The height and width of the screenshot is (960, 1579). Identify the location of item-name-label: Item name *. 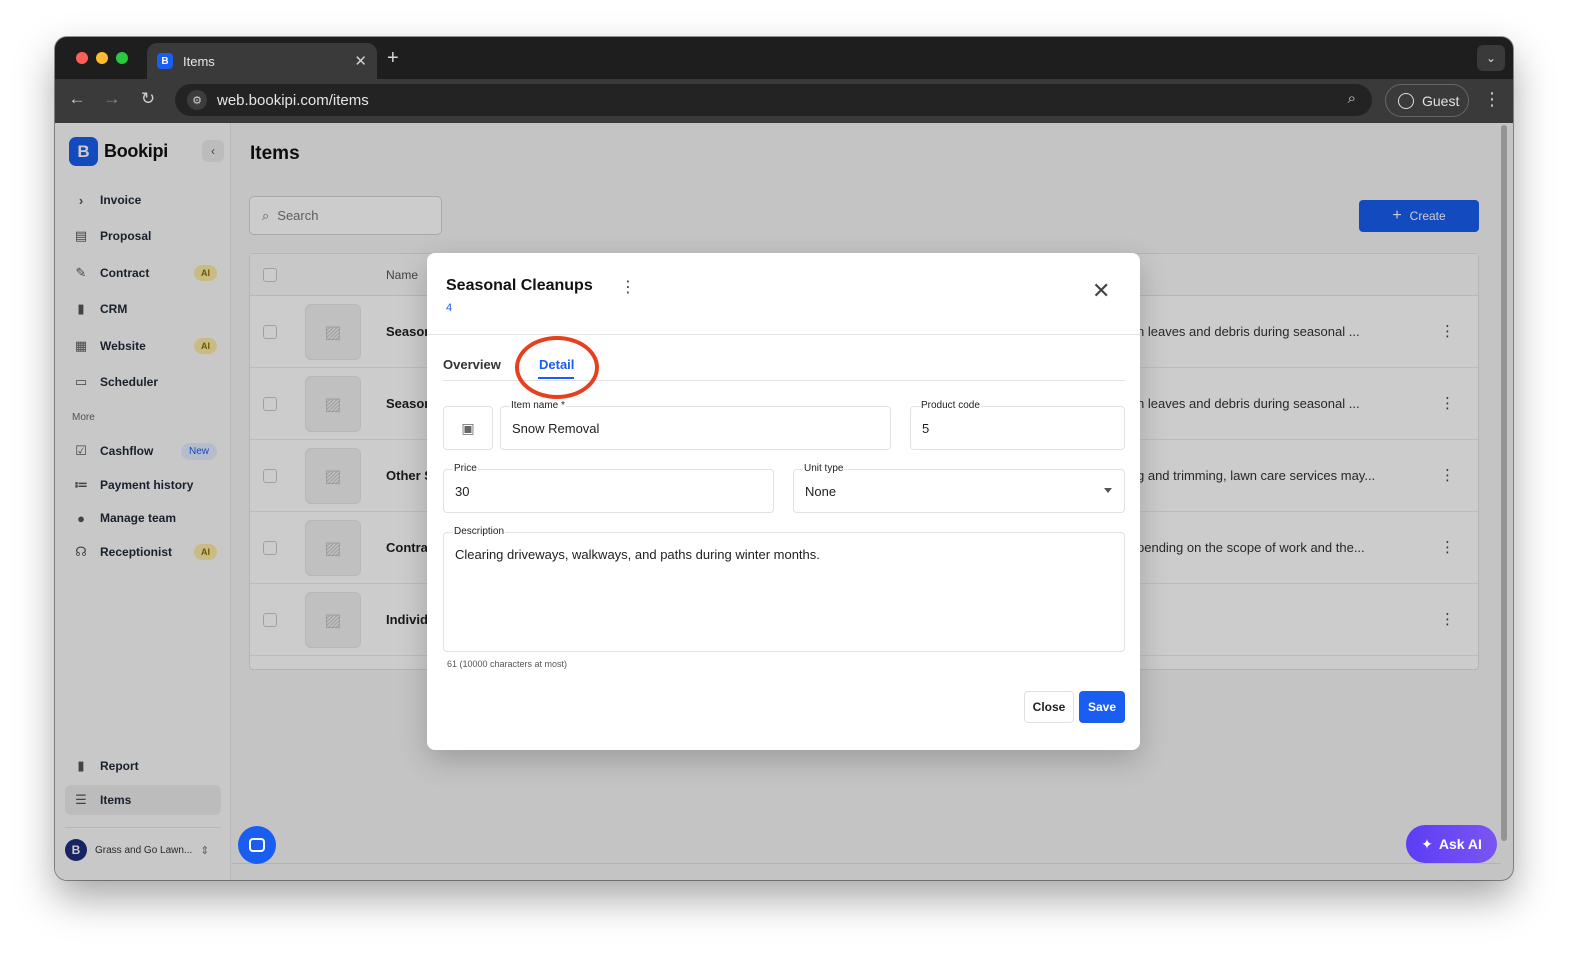
(538, 405).